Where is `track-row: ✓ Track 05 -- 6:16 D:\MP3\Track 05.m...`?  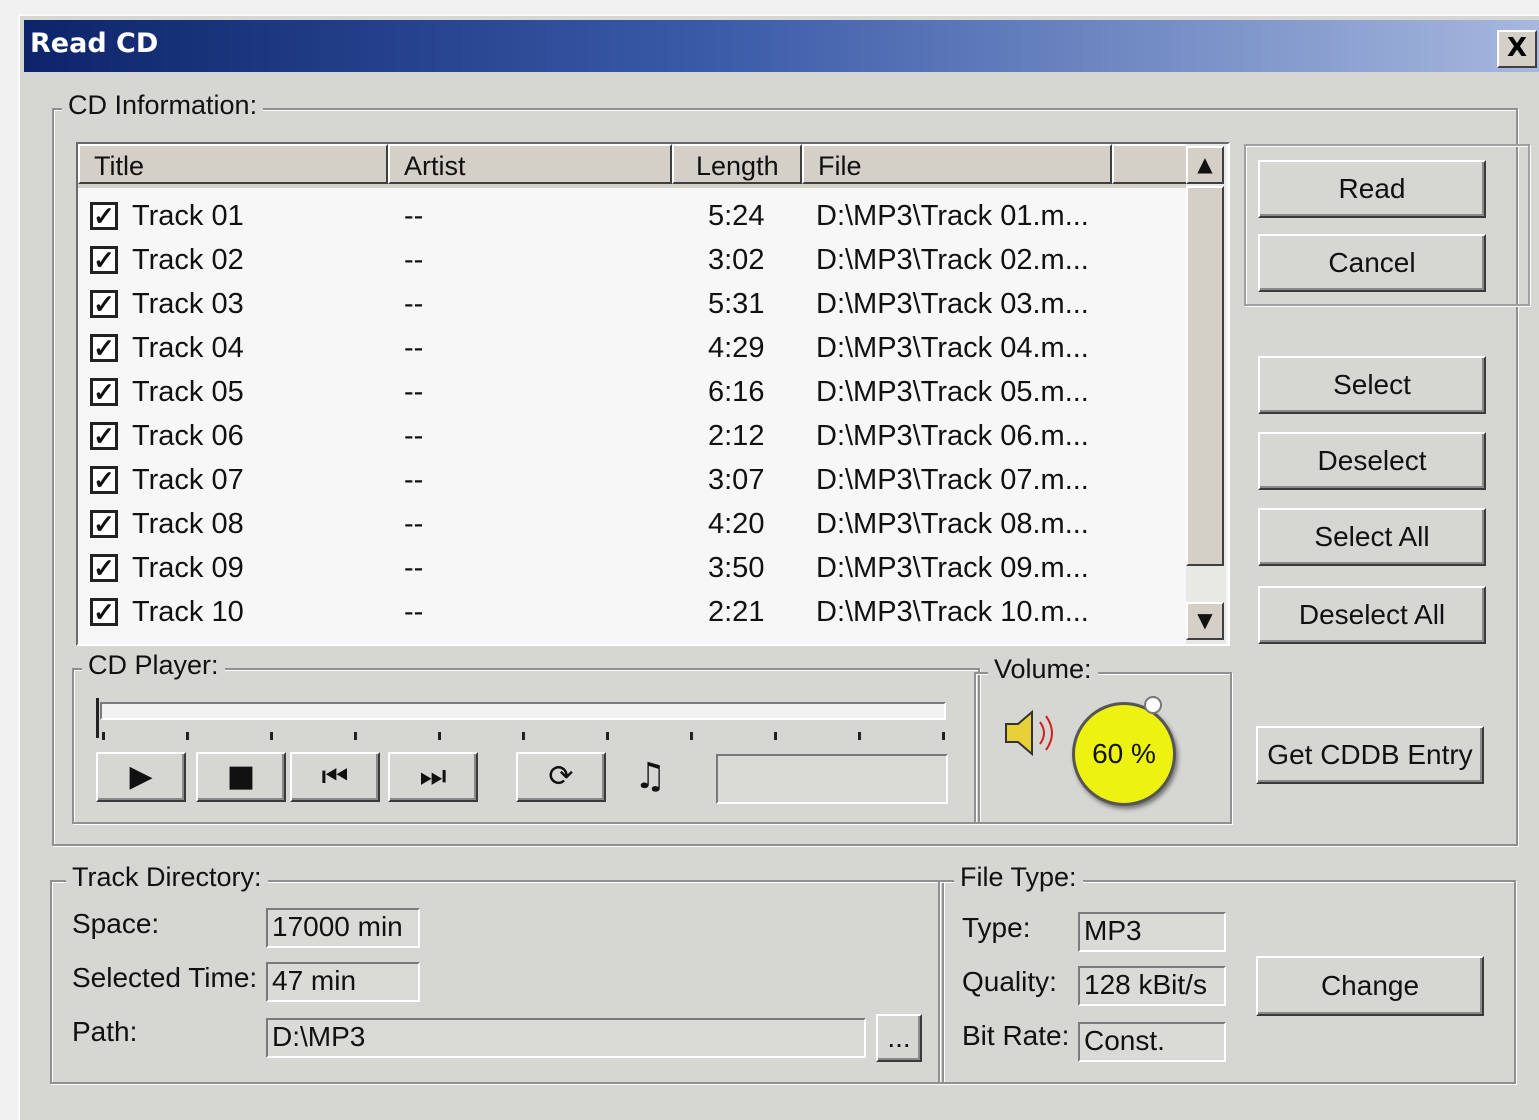 track-row: ✓ Track 05 -- 6:16 D:\MP3\Track 05.m... is located at coordinates (628, 392).